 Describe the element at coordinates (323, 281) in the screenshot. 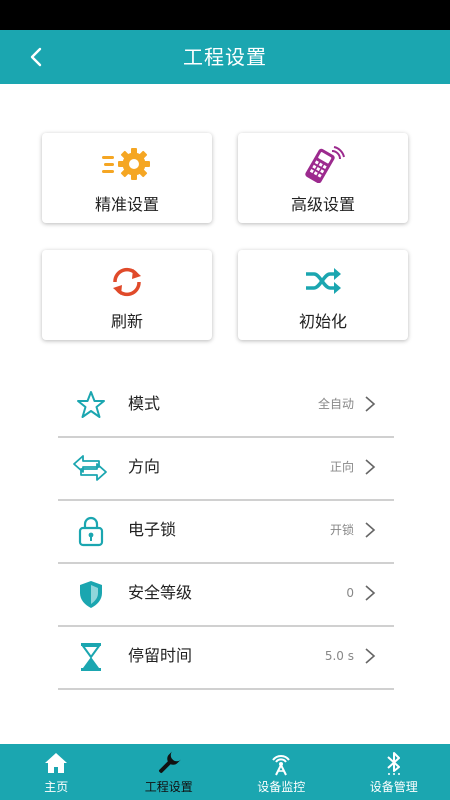

I see `shuffle-icon` at that location.